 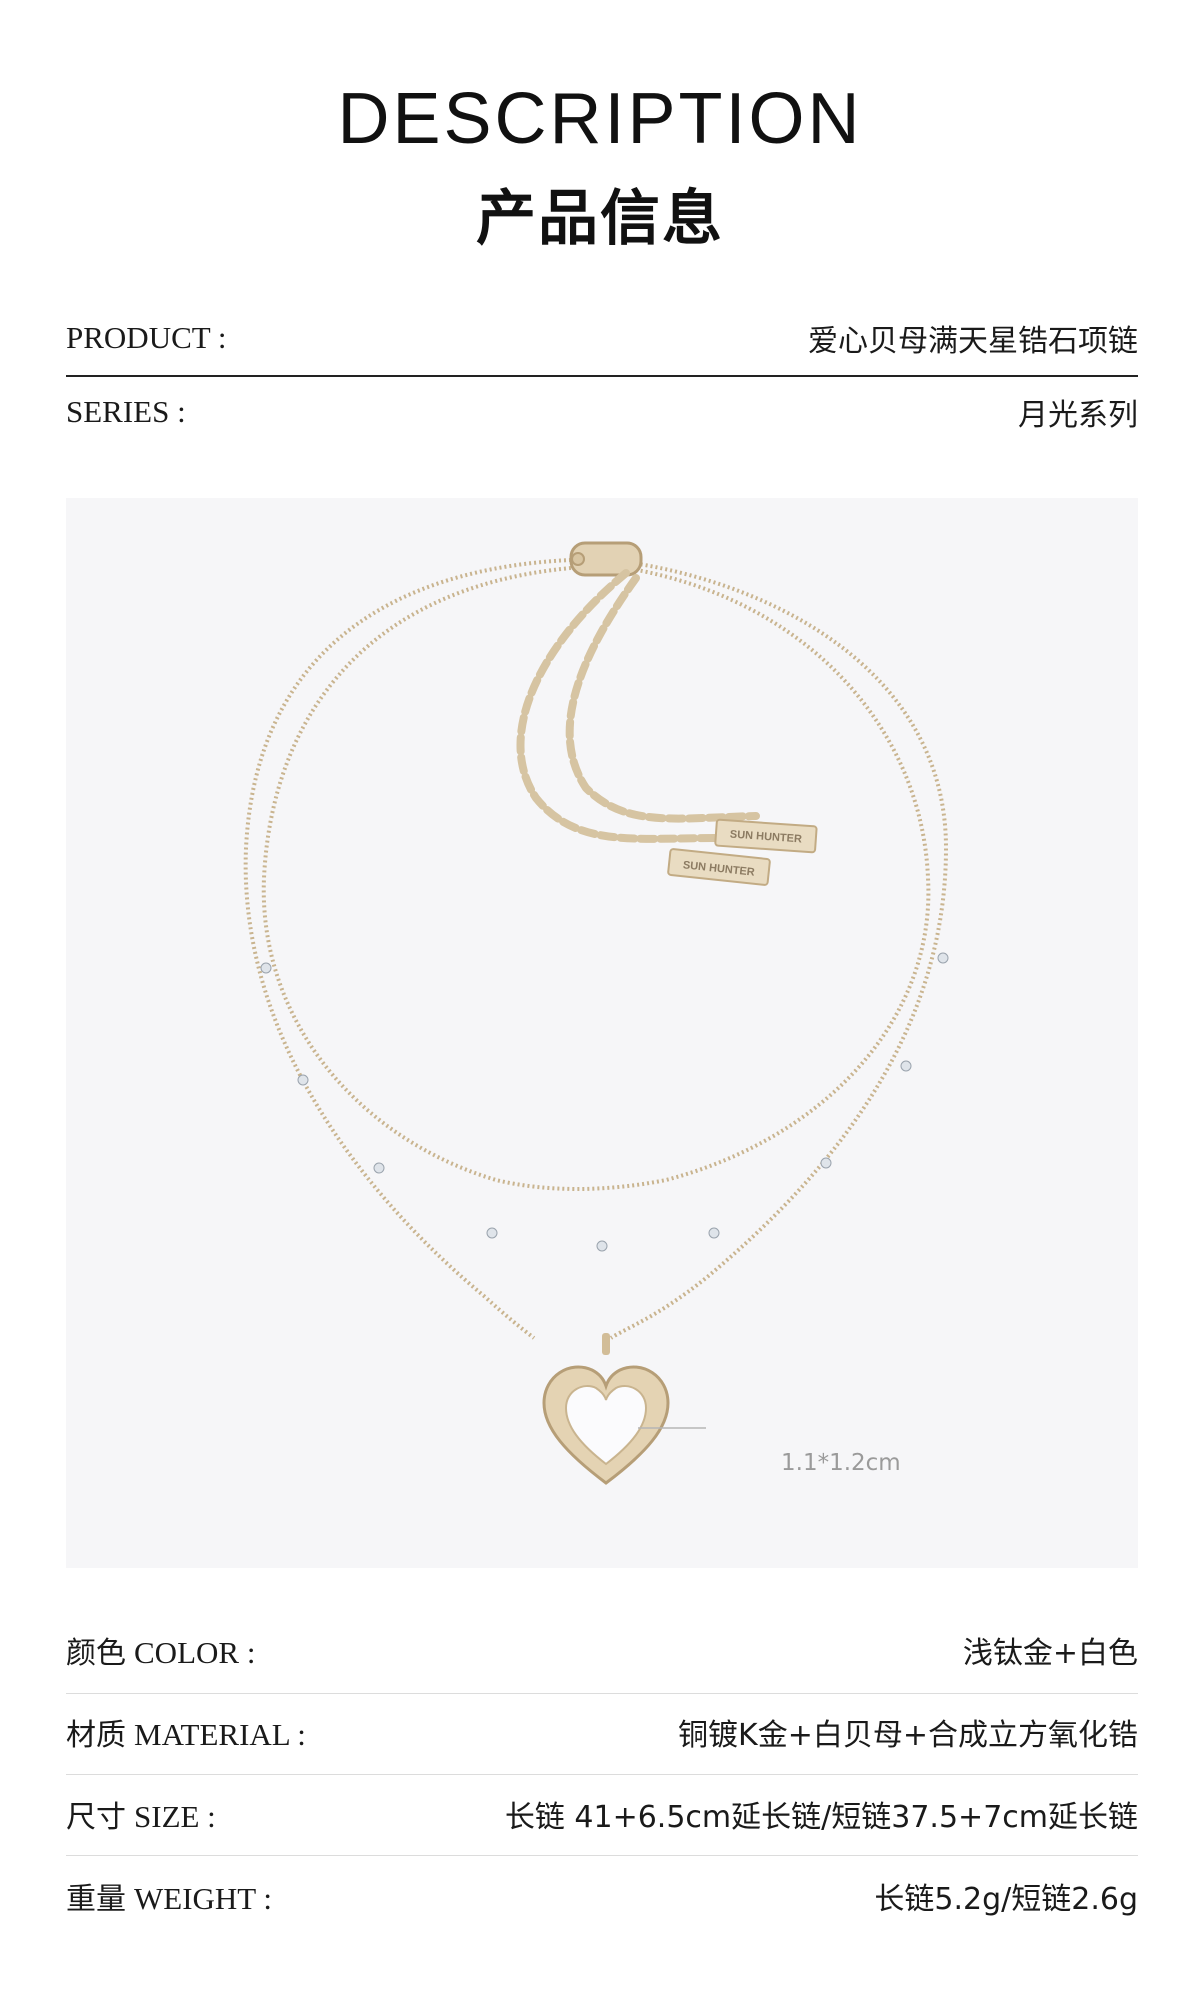 What do you see at coordinates (766, 836) in the screenshot?
I see `brand-tag: SUN HUNTER` at bounding box center [766, 836].